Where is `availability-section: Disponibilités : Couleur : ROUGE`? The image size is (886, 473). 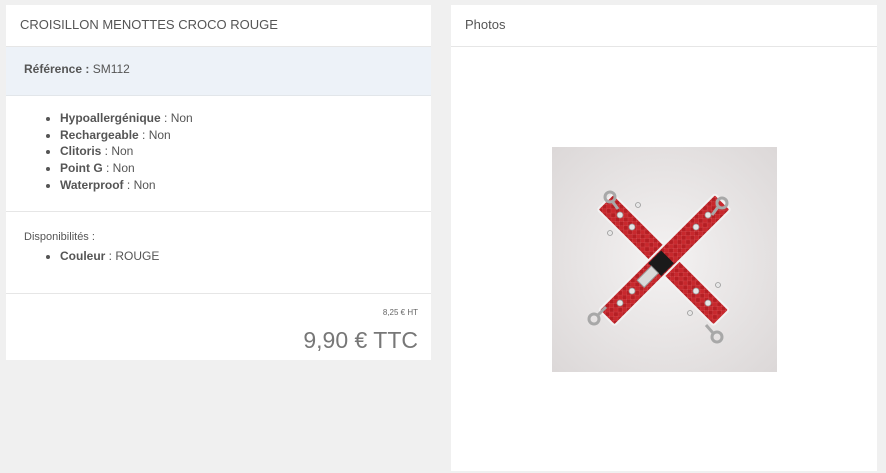
availability-section: Disponibilités : Couleur : ROUGE is located at coordinates (218, 253).